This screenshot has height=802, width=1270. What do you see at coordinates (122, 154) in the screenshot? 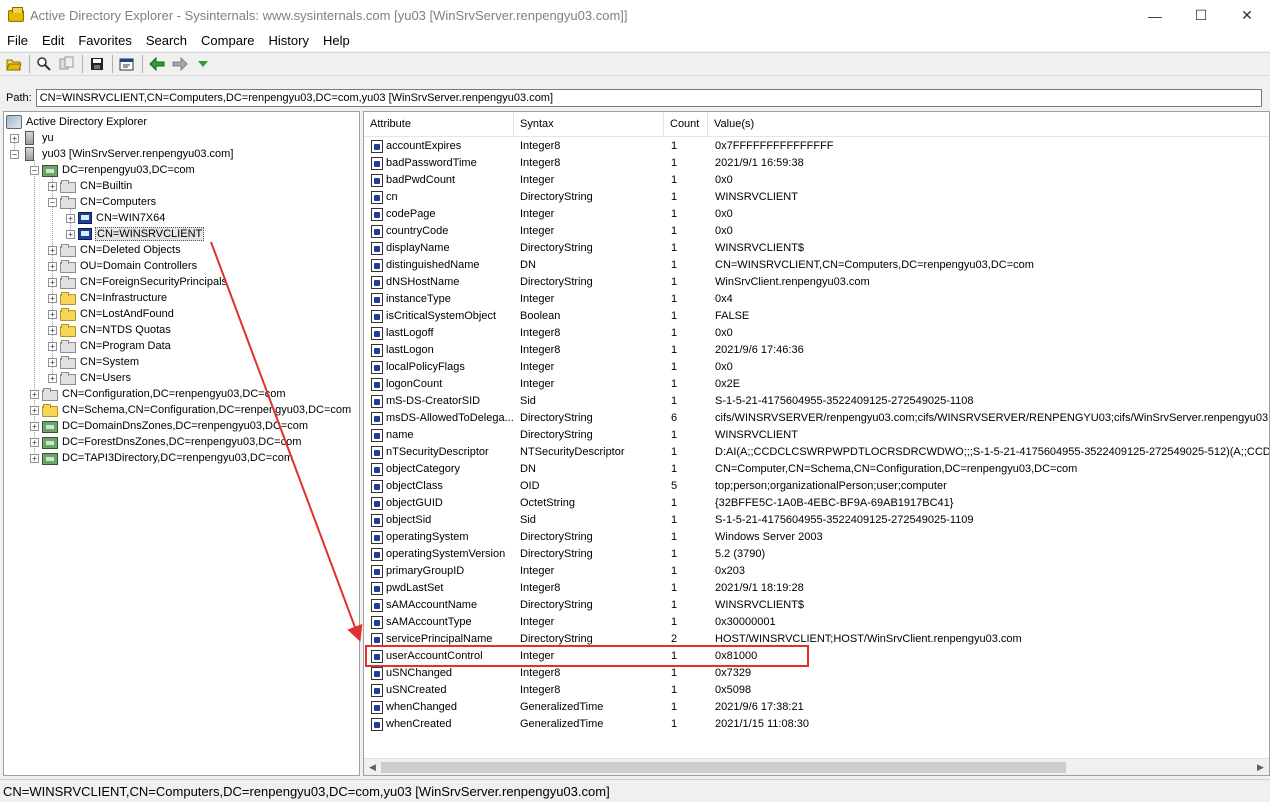
I see `tree-item-yu03: − yu03 [WinSrvServer.renpengyu03.com]` at bounding box center [122, 154].